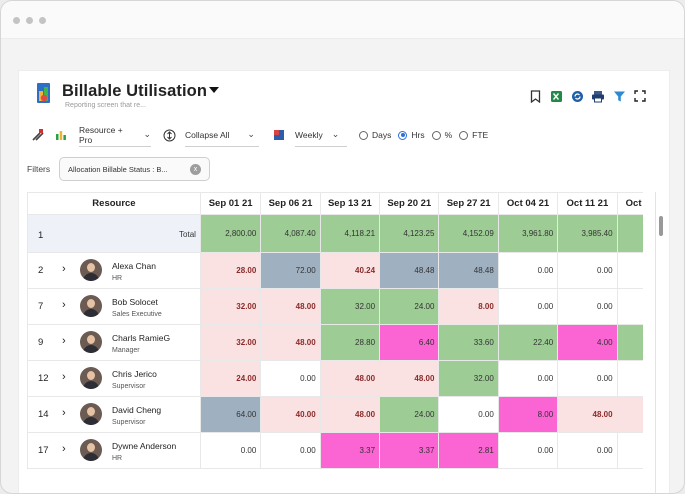 The height and width of the screenshot is (494, 685). Describe the element at coordinates (629, 233) in the screenshot. I see `total-value-cell: 4,034.6` at that location.